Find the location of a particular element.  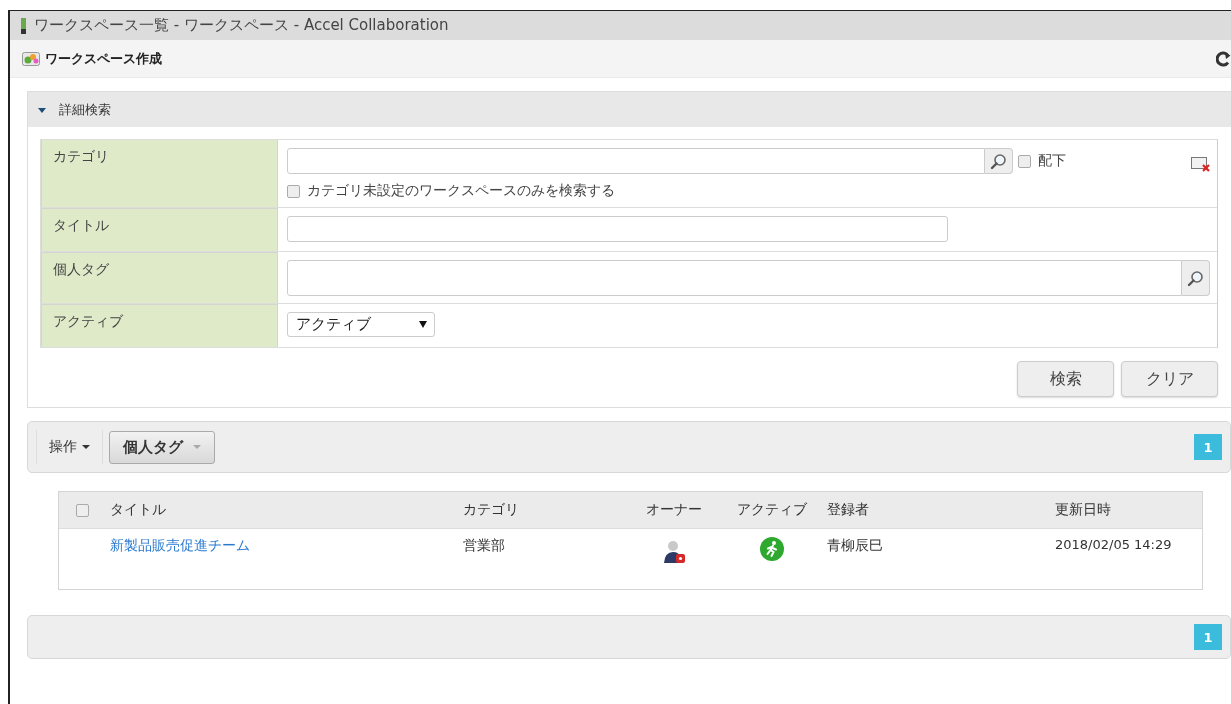

field-label: 個人タグ is located at coordinates (159, 277).